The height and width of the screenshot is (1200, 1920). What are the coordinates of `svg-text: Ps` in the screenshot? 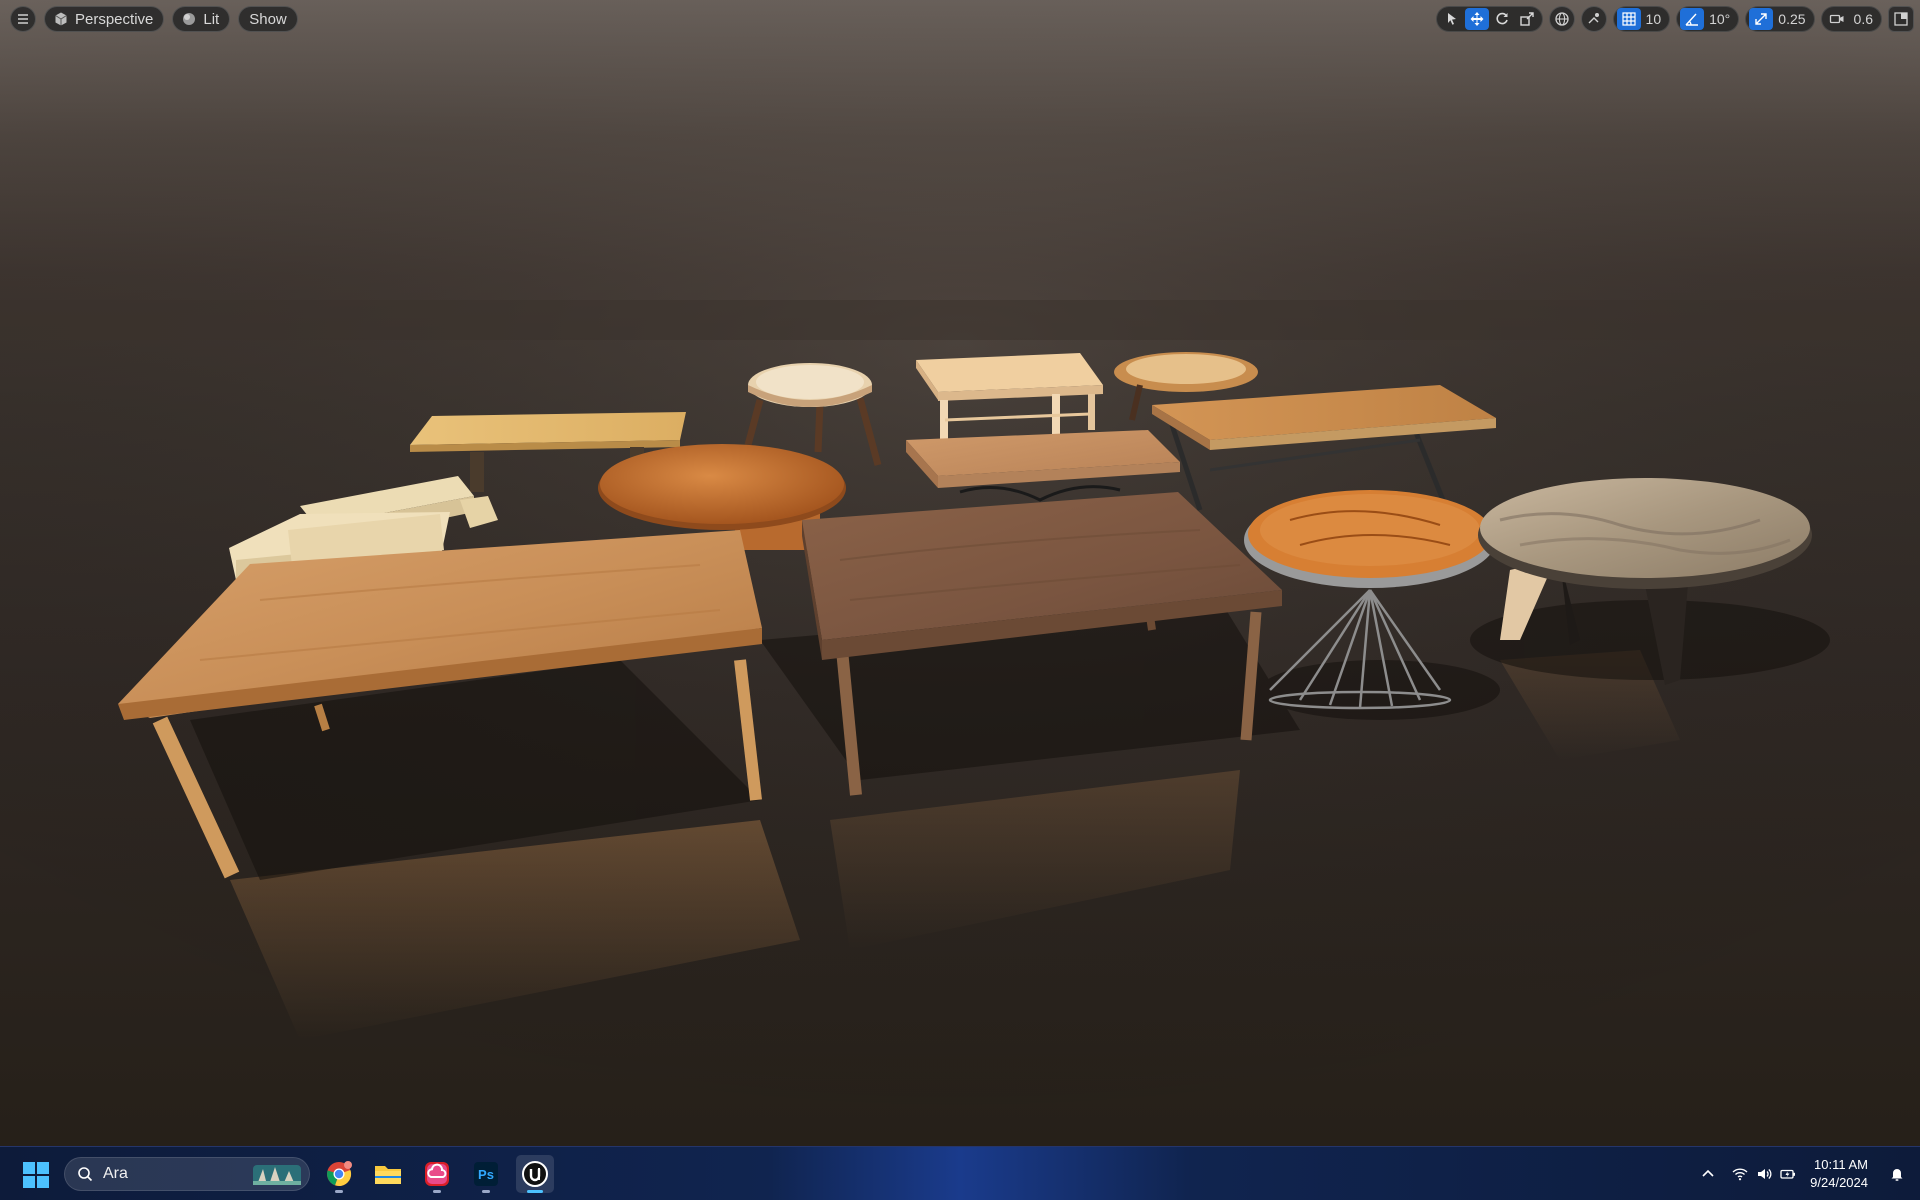 It's located at (486, 1174).